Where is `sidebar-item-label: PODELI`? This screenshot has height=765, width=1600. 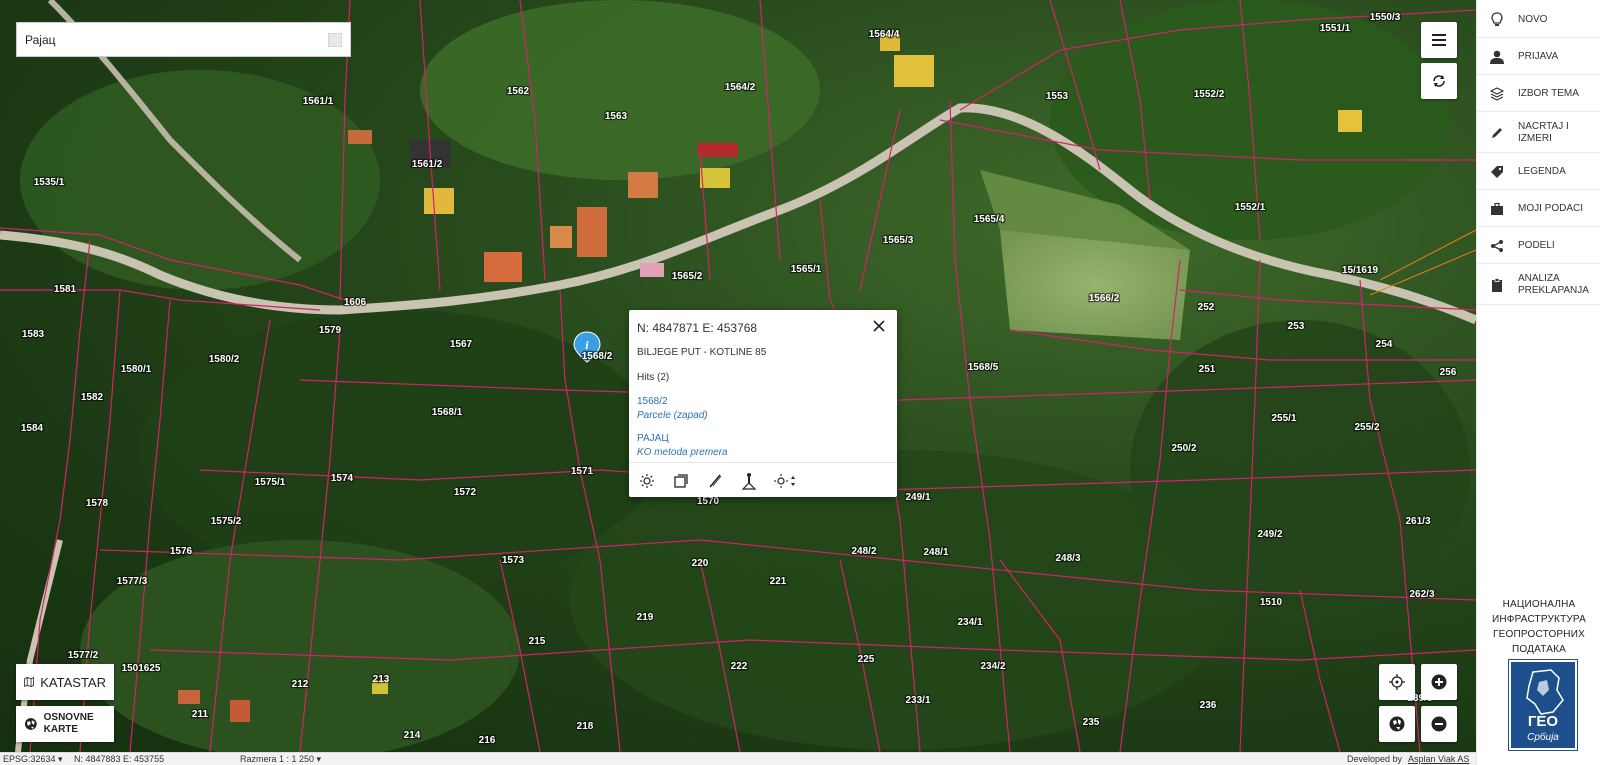
sidebar-item-label: PODELI is located at coordinates (1536, 245).